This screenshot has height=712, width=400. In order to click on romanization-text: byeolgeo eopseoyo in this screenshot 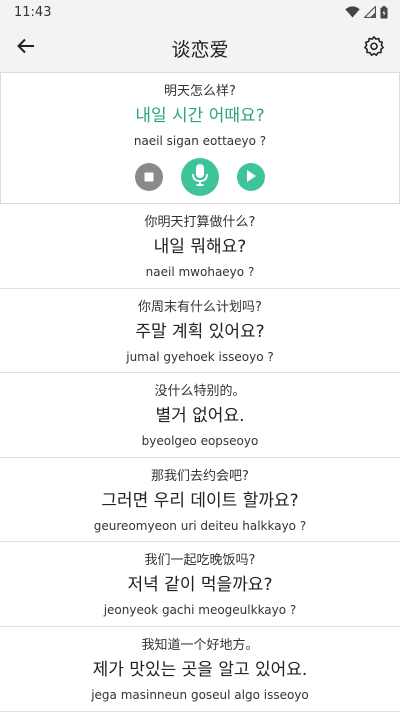, I will do `click(200, 441)`.